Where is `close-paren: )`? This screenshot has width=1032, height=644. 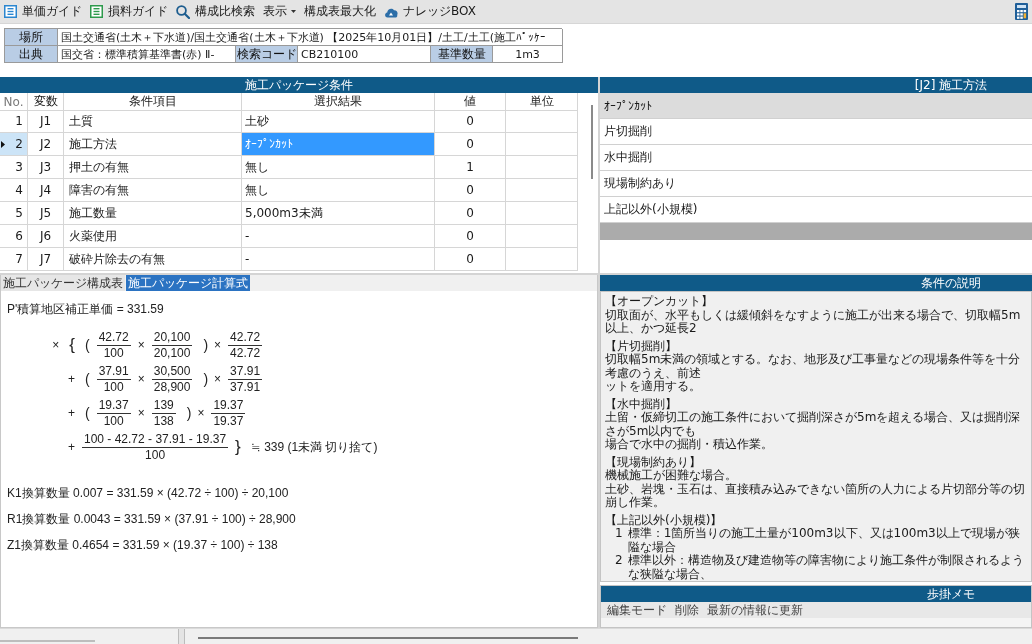
close-paren: ) is located at coordinates (206, 345).